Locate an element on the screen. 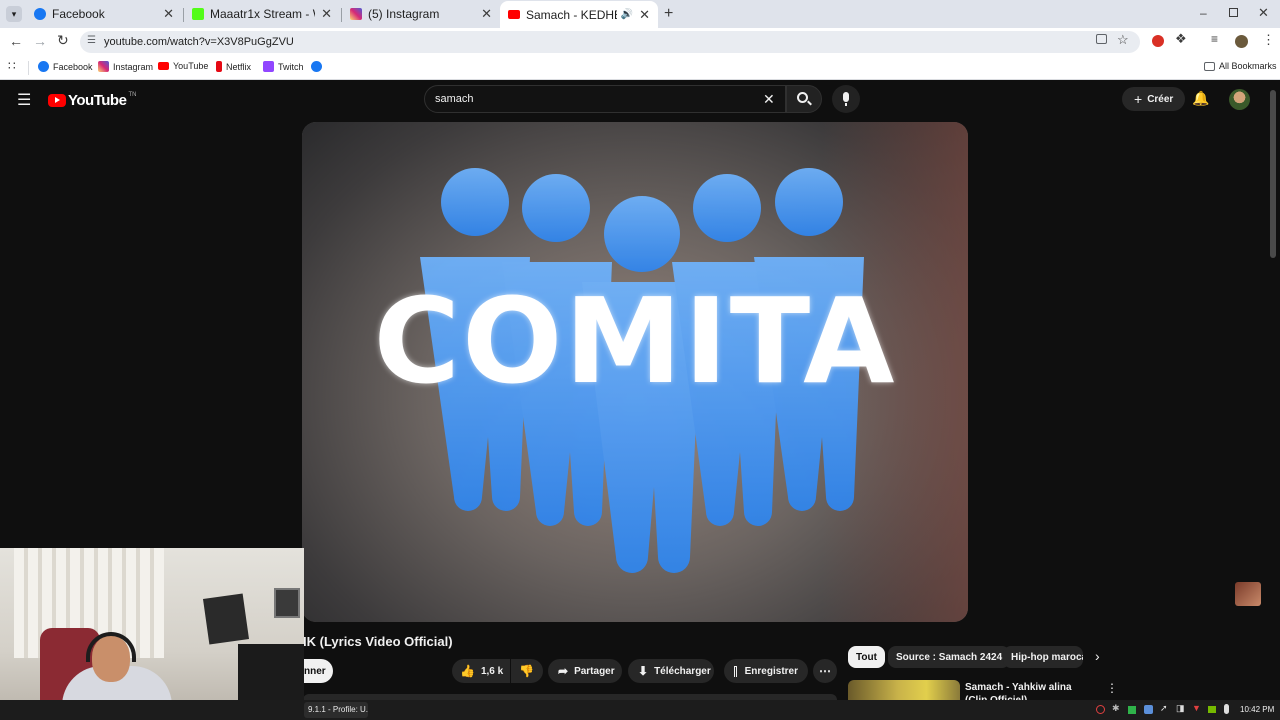 This screenshot has height=720, width=1280. tab-youtube-active: Samach - KEDHBOU AALIK 🔊 ✕ is located at coordinates (579, 14).